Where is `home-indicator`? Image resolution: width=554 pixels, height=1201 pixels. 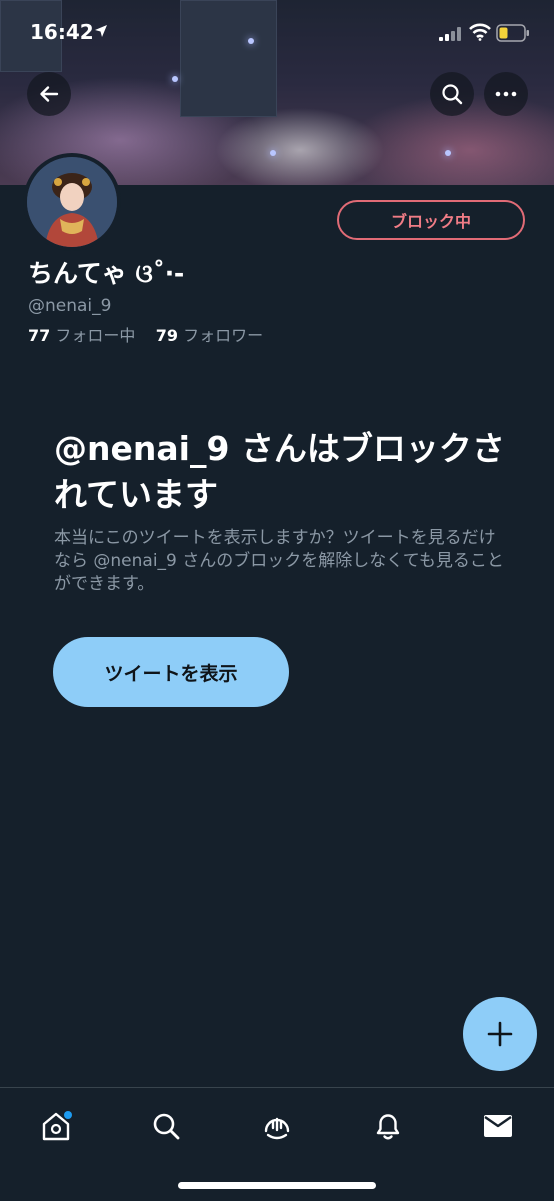 home-indicator is located at coordinates (277, 1185).